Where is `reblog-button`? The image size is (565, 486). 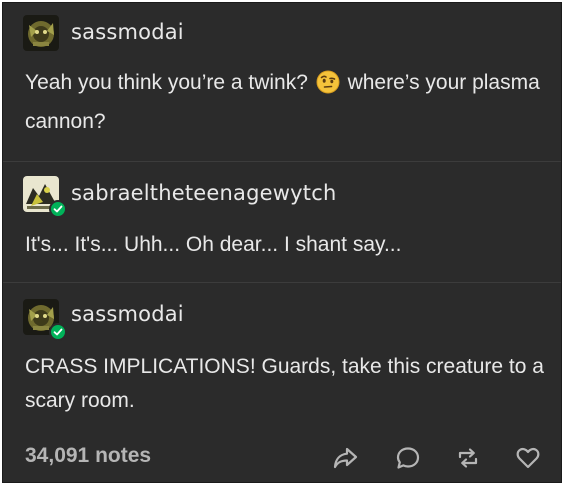 reblog-button is located at coordinates (468, 458).